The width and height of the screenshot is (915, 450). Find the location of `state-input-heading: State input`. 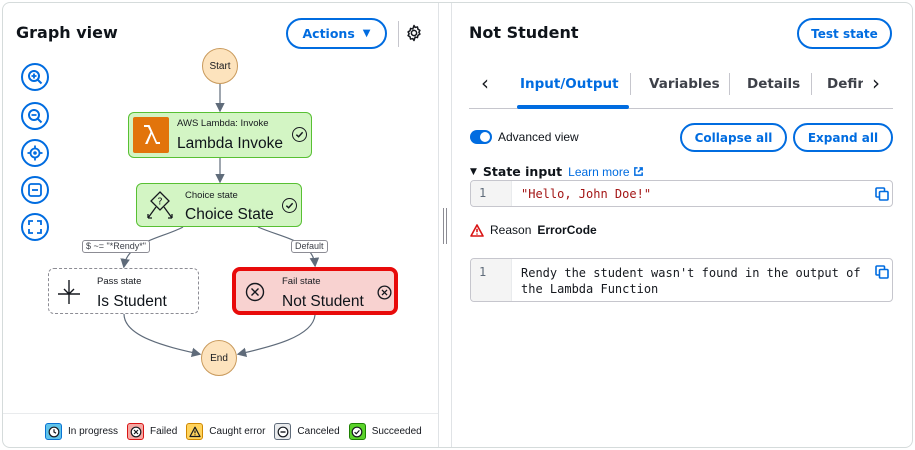

state-input-heading: State input is located at coordinates (522, 171).